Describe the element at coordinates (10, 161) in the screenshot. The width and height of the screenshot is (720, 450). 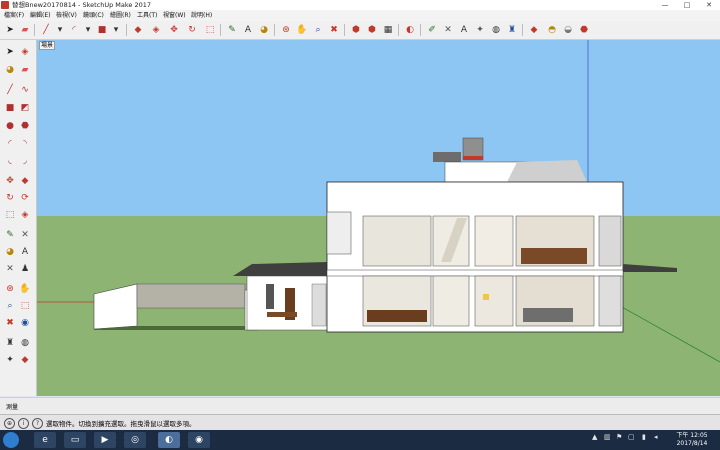
I see `three-point-arc-icon: ◟` at that location.